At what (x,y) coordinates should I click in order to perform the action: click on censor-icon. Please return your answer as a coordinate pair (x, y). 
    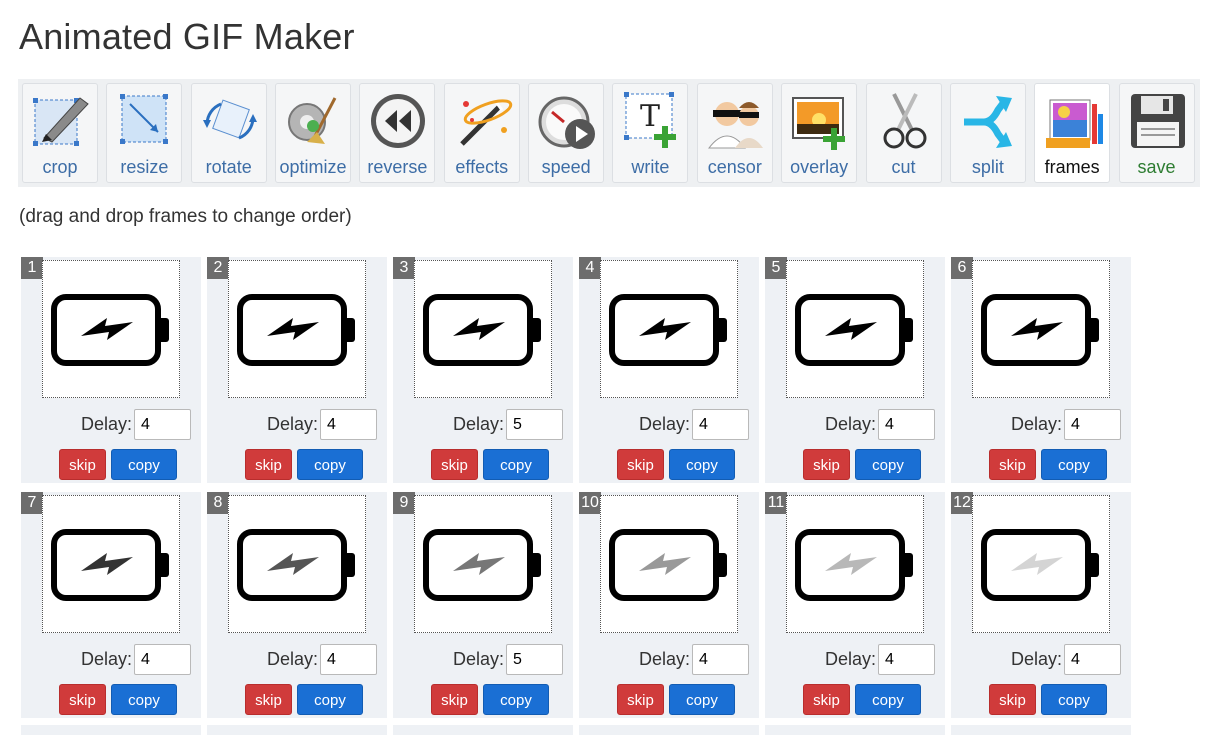
    Looking at the image, I should click on (736, 121).